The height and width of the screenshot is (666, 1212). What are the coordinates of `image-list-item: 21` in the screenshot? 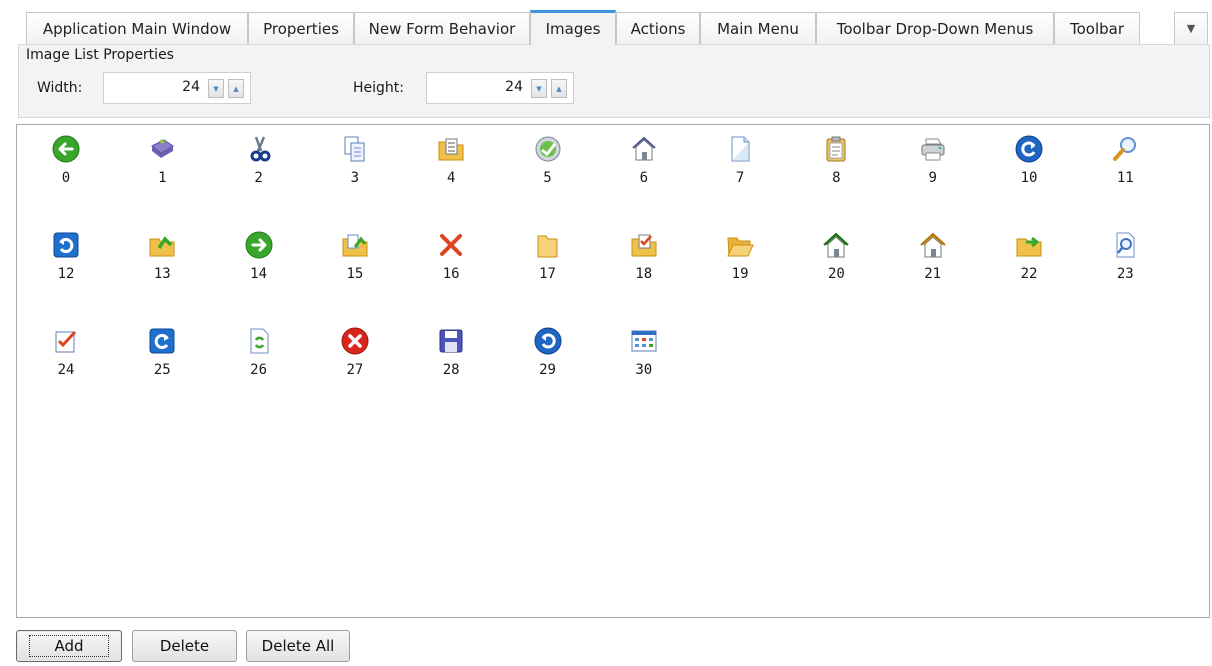 It's located at (933, 265).